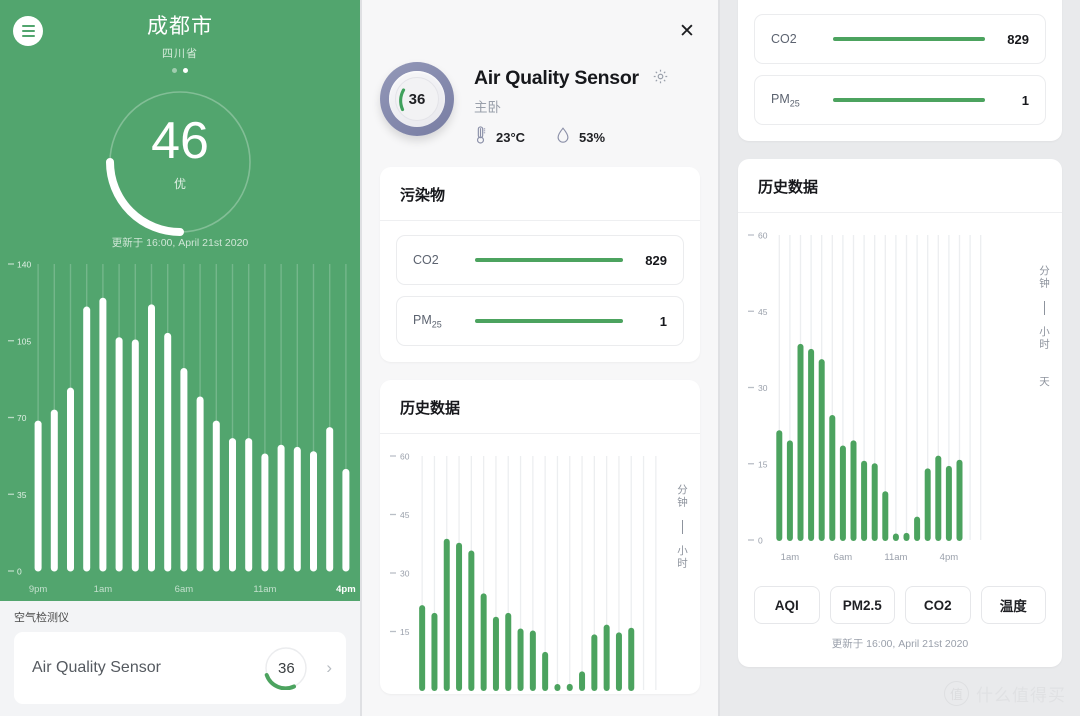 This screenshot has height=716, width=1080. What do you see at coordinates (687, 31) in the screenshot?
I see `close-icon: ✕` at bounding box center [687, 31].